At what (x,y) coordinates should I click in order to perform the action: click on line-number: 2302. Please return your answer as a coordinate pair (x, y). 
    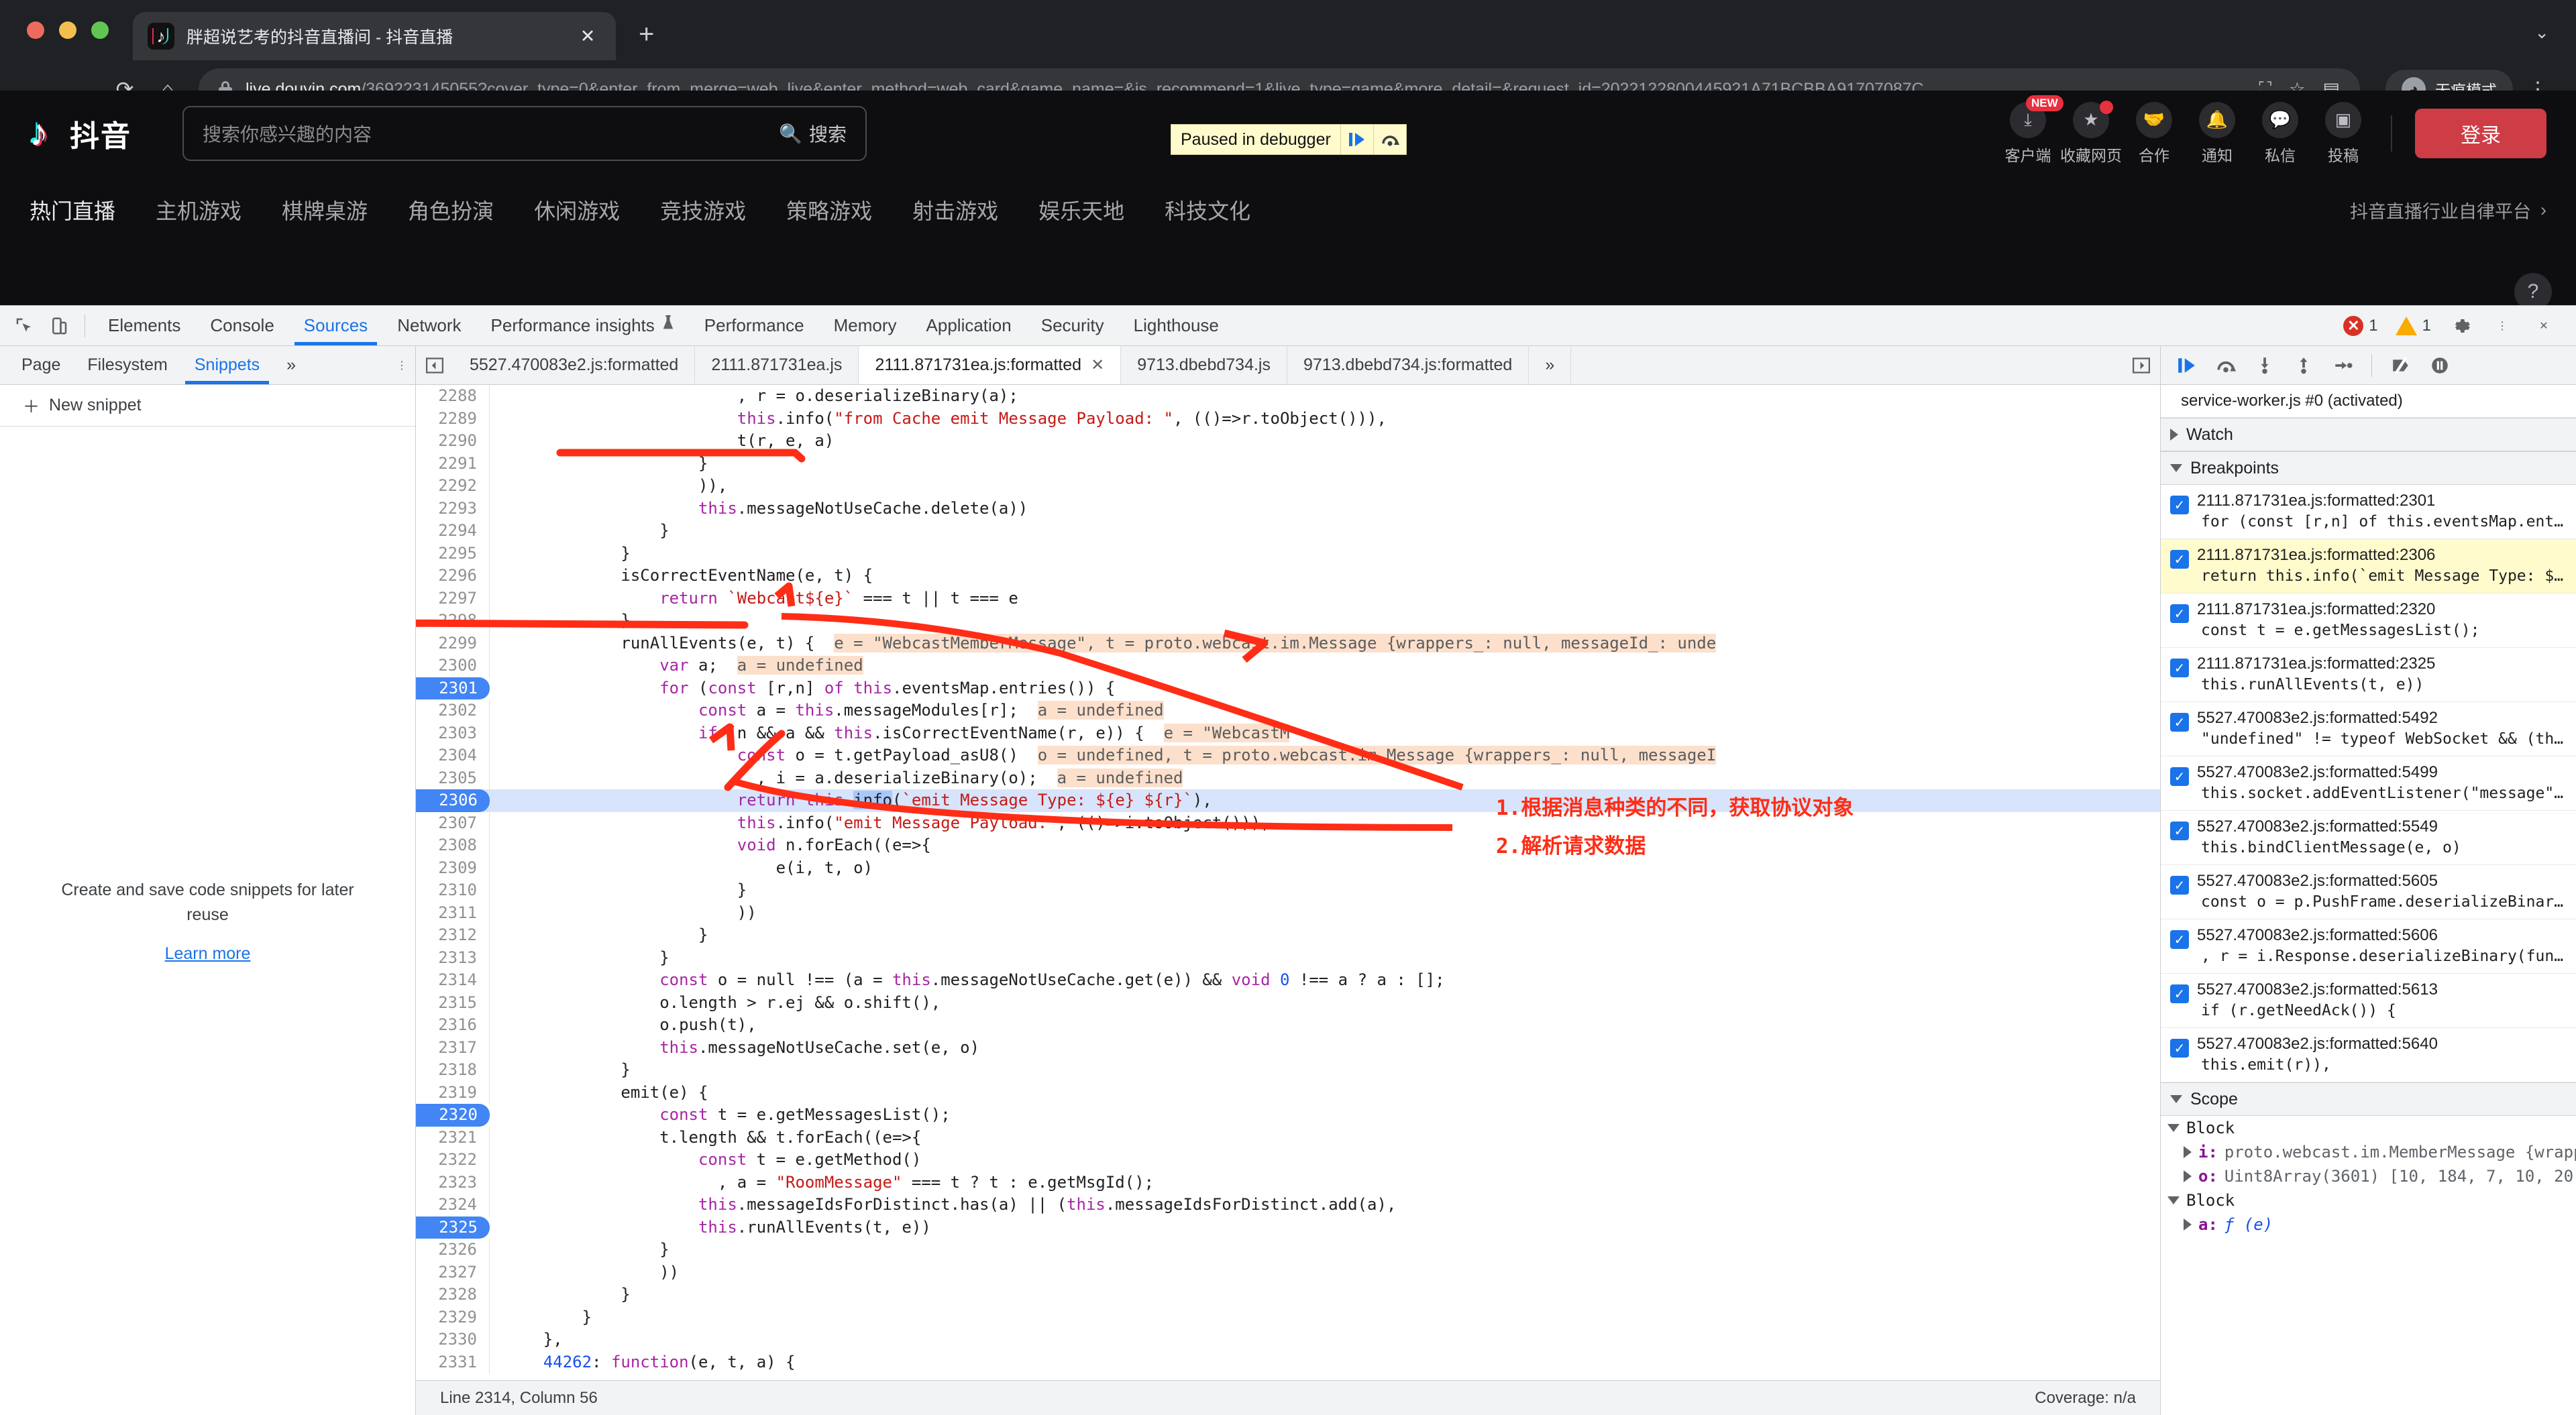
    Looking at the image, I should click on (453, 710).